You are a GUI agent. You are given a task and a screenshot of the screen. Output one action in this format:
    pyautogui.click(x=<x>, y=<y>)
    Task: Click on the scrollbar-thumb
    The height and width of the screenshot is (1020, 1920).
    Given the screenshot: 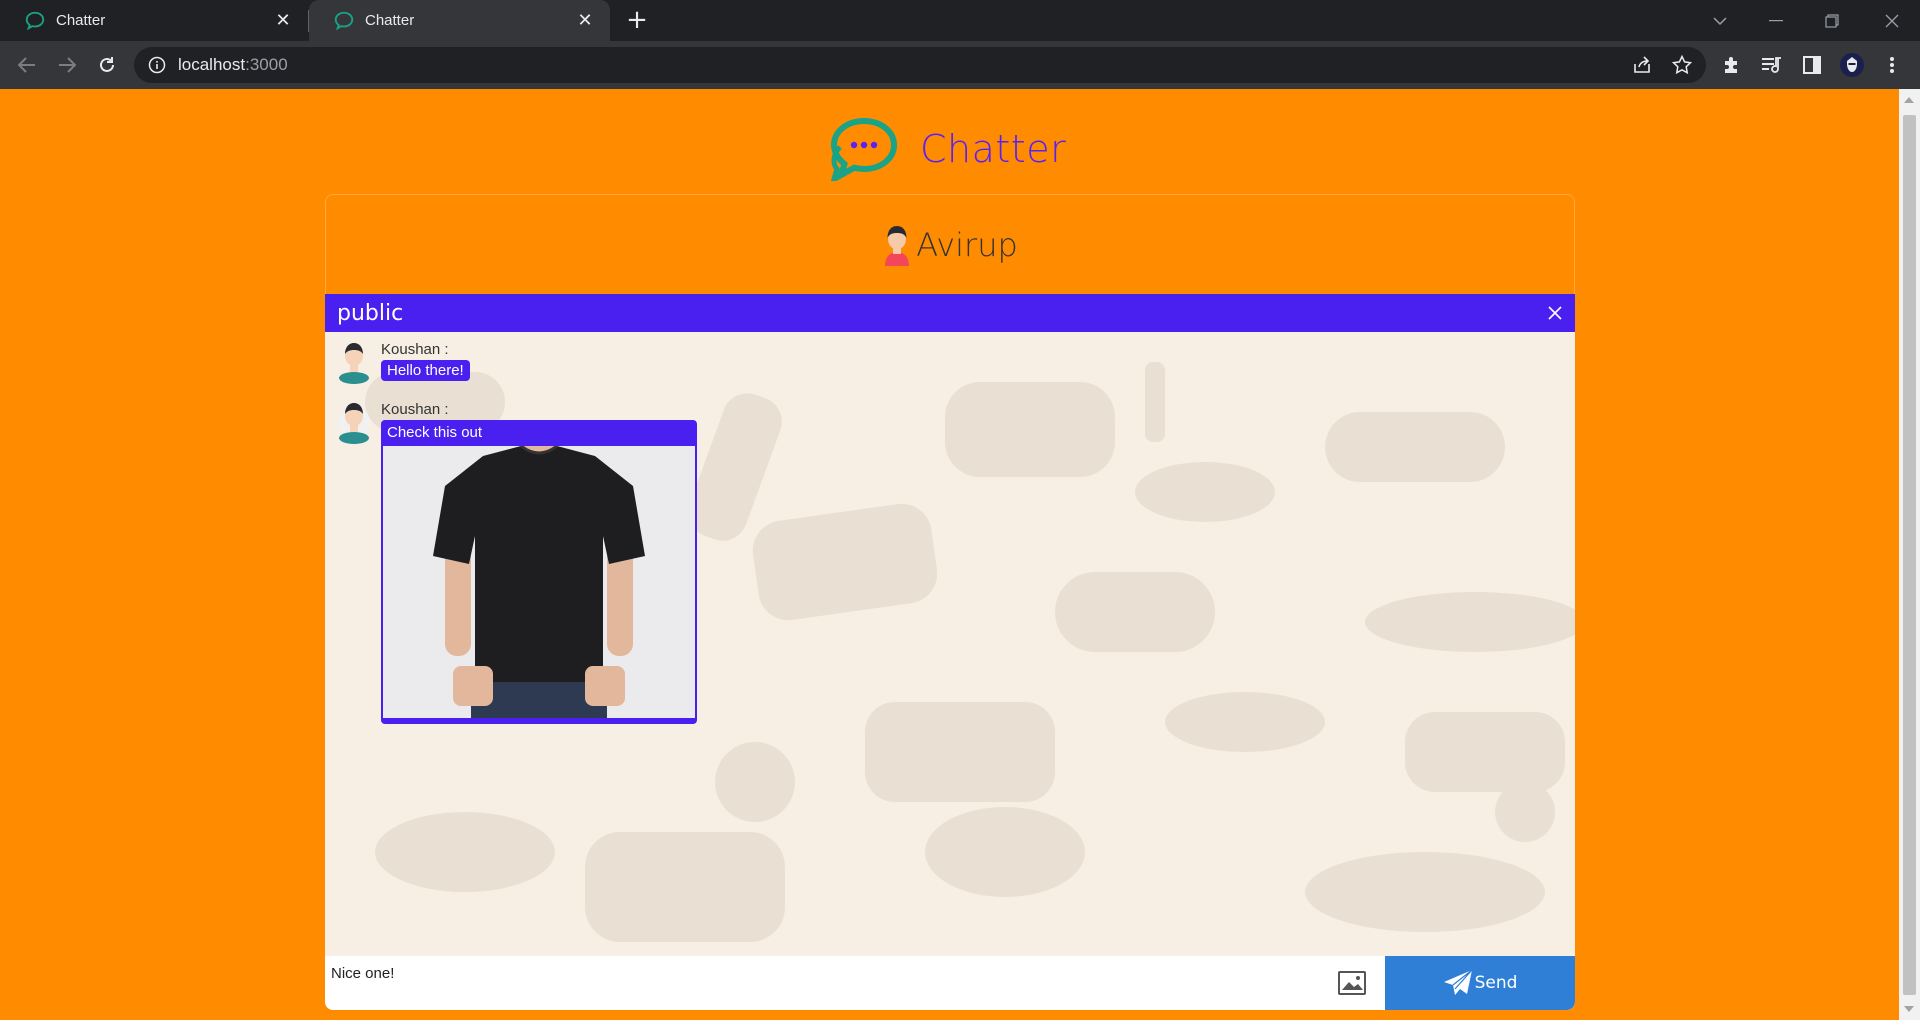 What is the action you would take?
    pyautogui.click(x=1909, y=555)
    